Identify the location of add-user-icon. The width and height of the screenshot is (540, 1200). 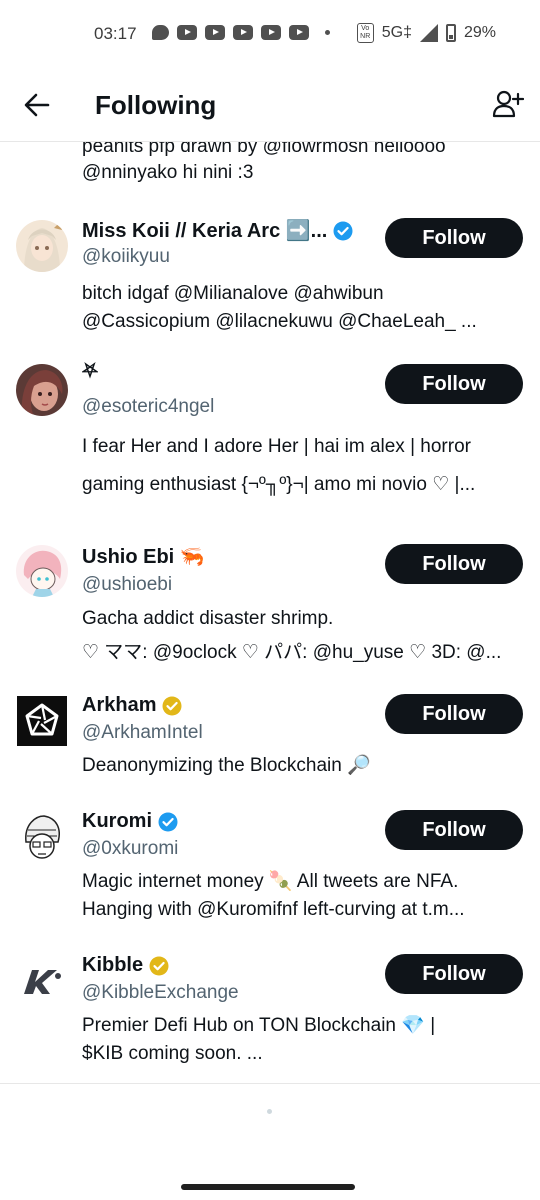
(508, 104).